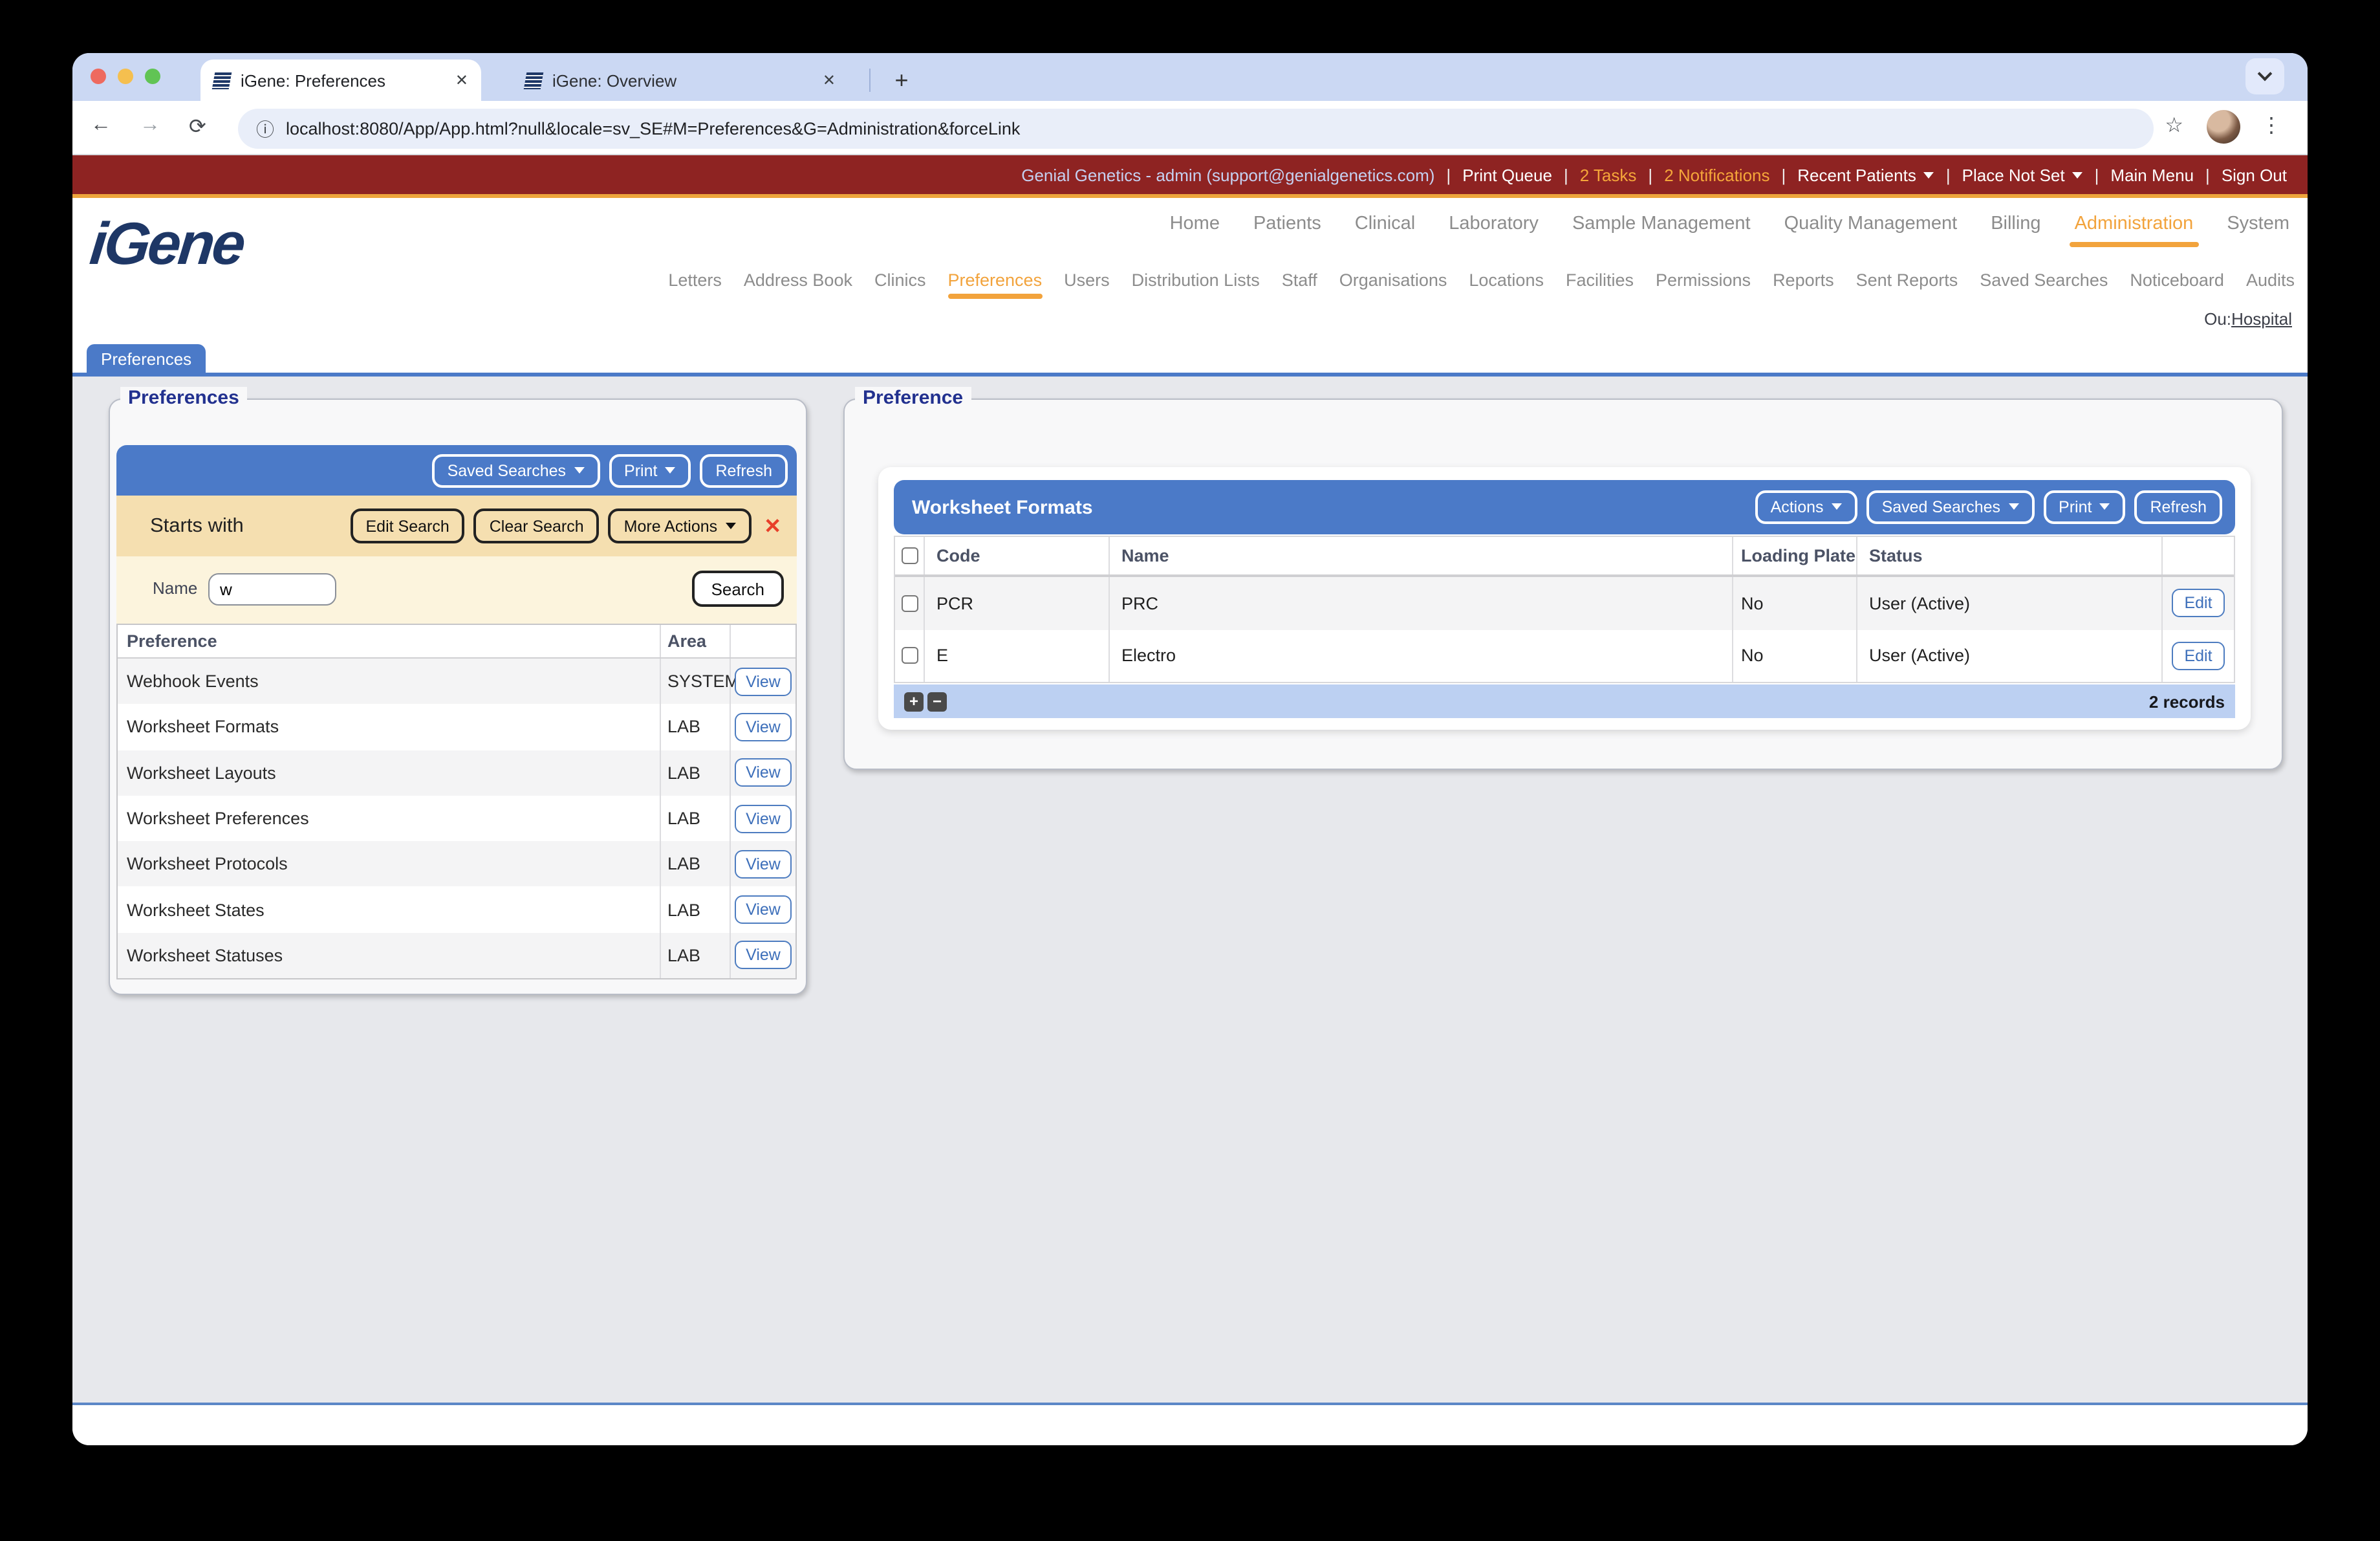 This screenshot has height=1541, width=2380. What do you see at coordinates (1196, 280) in the screenshot?
I see `subnav-distribution-lists: Distribution Lists` at bounding box center [1196, 280].